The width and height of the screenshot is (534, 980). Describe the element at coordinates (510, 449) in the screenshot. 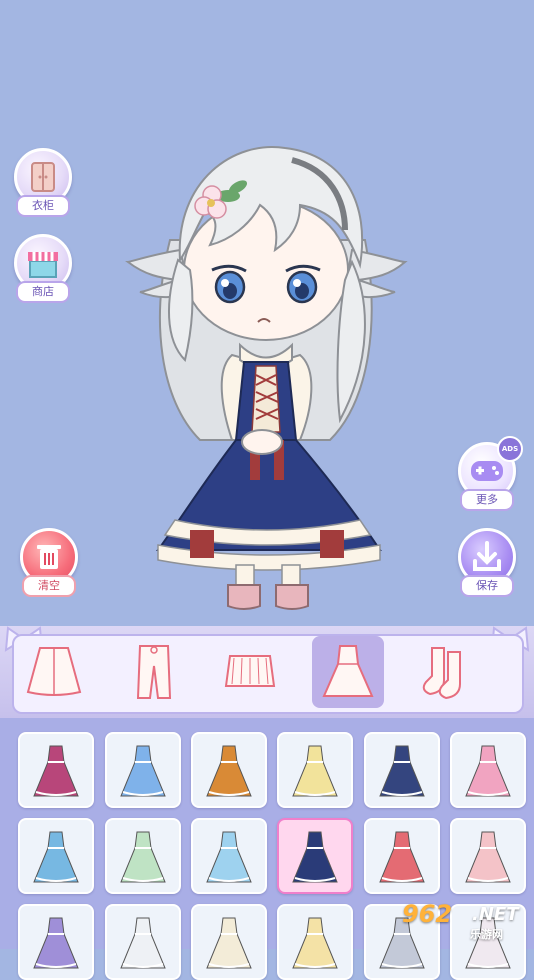

I see `ads-badge: ADS` at that location.